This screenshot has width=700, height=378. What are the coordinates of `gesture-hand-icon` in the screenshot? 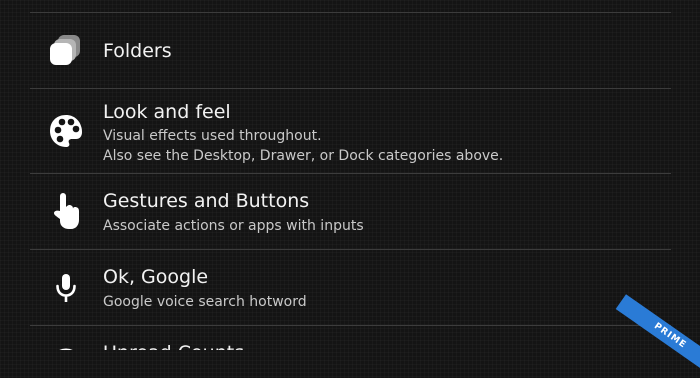 It's located at (66, 211).